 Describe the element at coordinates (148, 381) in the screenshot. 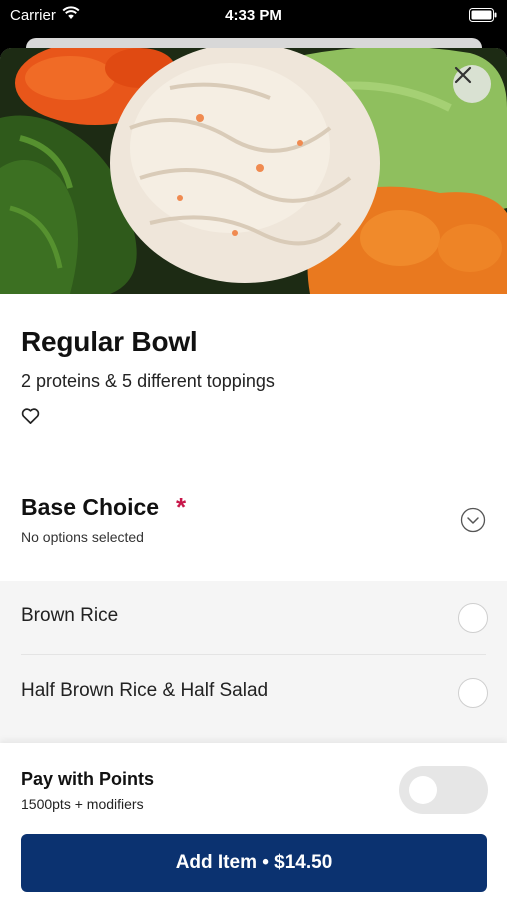

I see `product-description: 2 proteins & 5 different toppings` at that location.